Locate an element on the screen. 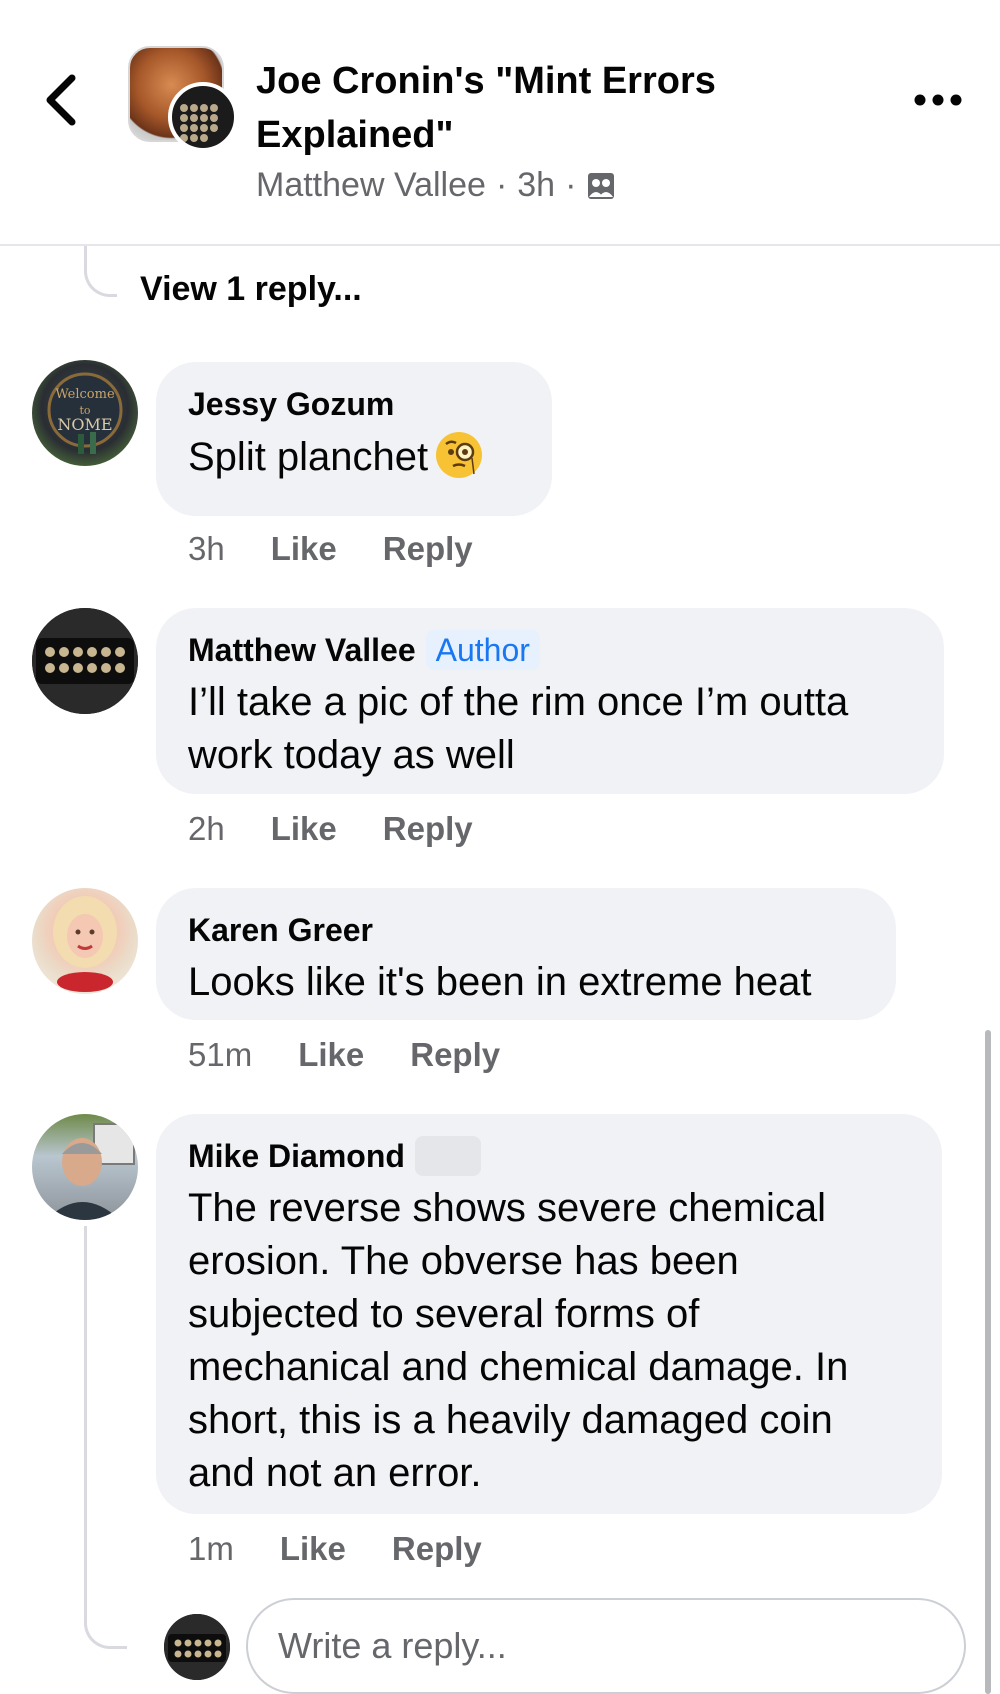 The height and width of the screenshot is (1694, 1000). comment-text: Split planchet is located at coordinates (354, 457).